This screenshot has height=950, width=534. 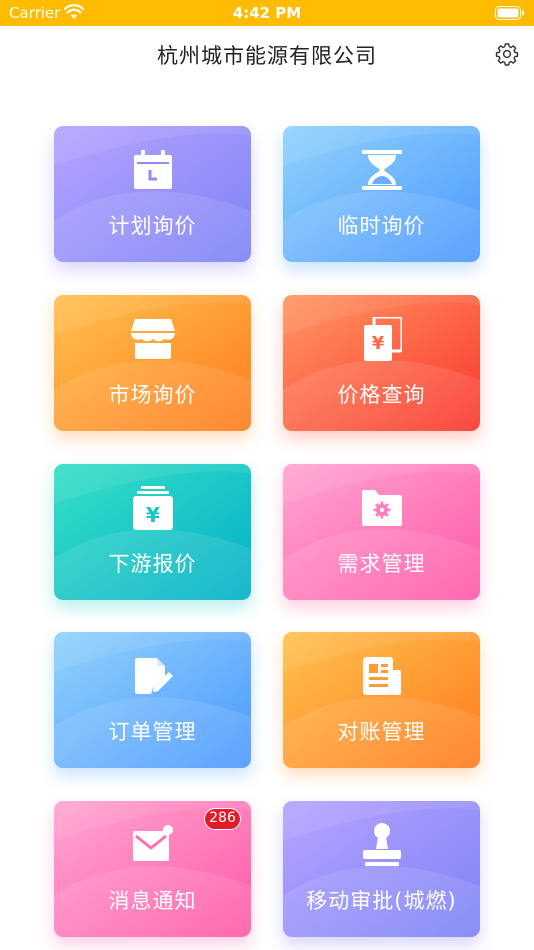 I want to click on shop-awning-icon, so click(x=153, y=339).